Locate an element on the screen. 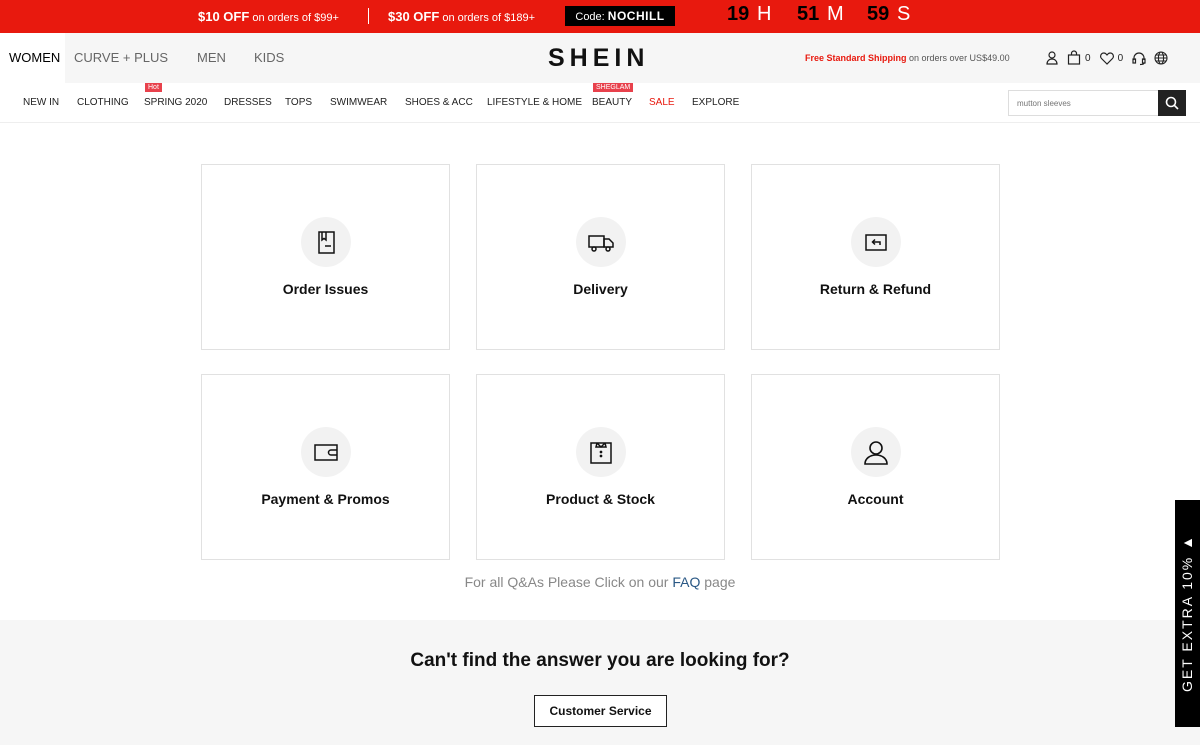 Image resolution: width=1200 pixels, height=745 pixels. order-icon is located at coordinates (326, 242).